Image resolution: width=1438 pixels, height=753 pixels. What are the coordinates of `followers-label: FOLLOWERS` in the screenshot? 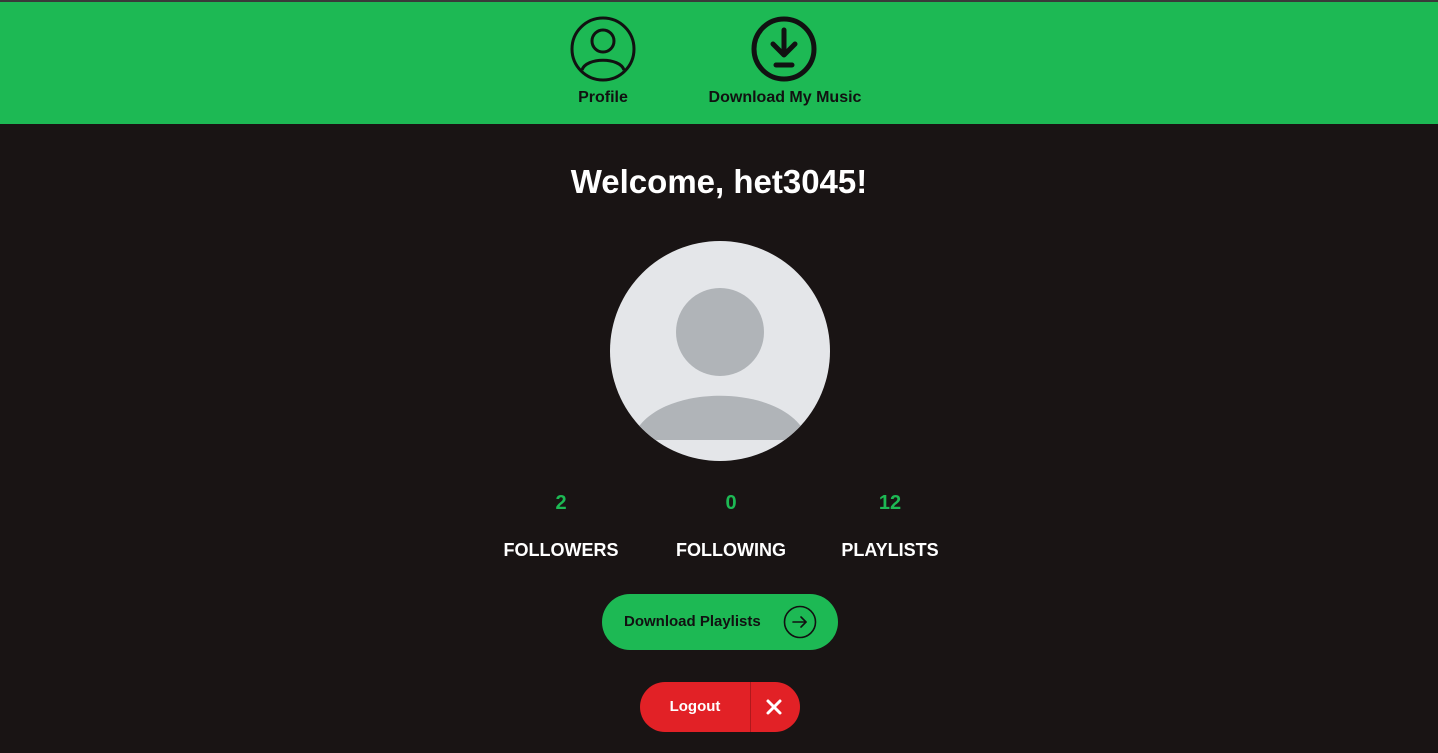 It's located at (561, 550).